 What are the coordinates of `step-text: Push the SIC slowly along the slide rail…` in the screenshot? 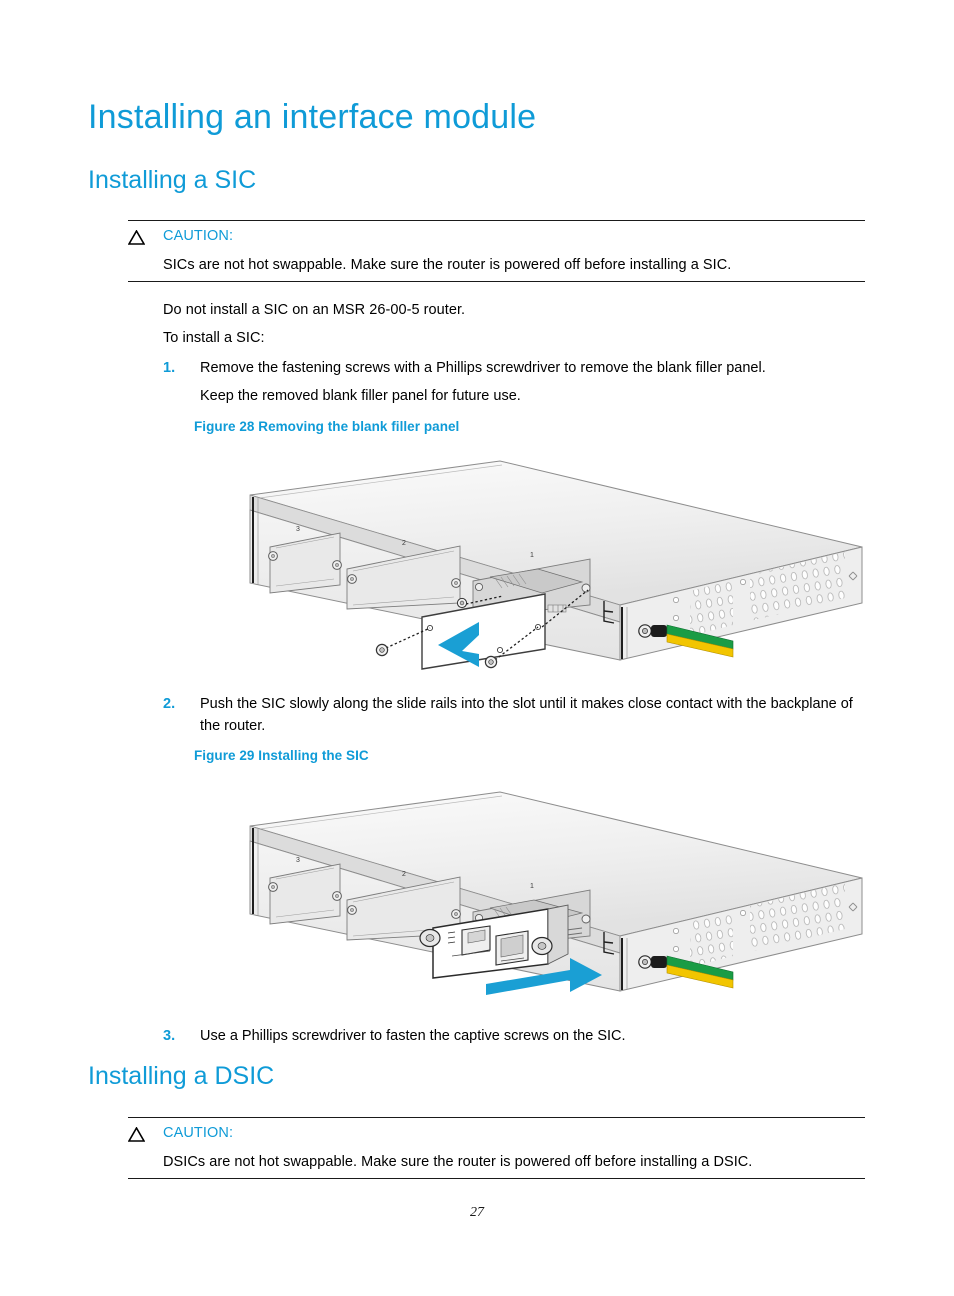 It's located at (526, 715).